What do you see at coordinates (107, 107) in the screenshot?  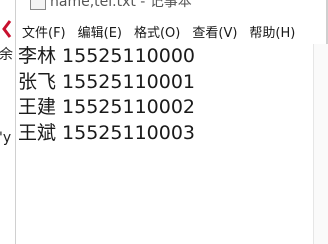 I see `text-line: 王建 15525110002` at bounding box center [107, 107].